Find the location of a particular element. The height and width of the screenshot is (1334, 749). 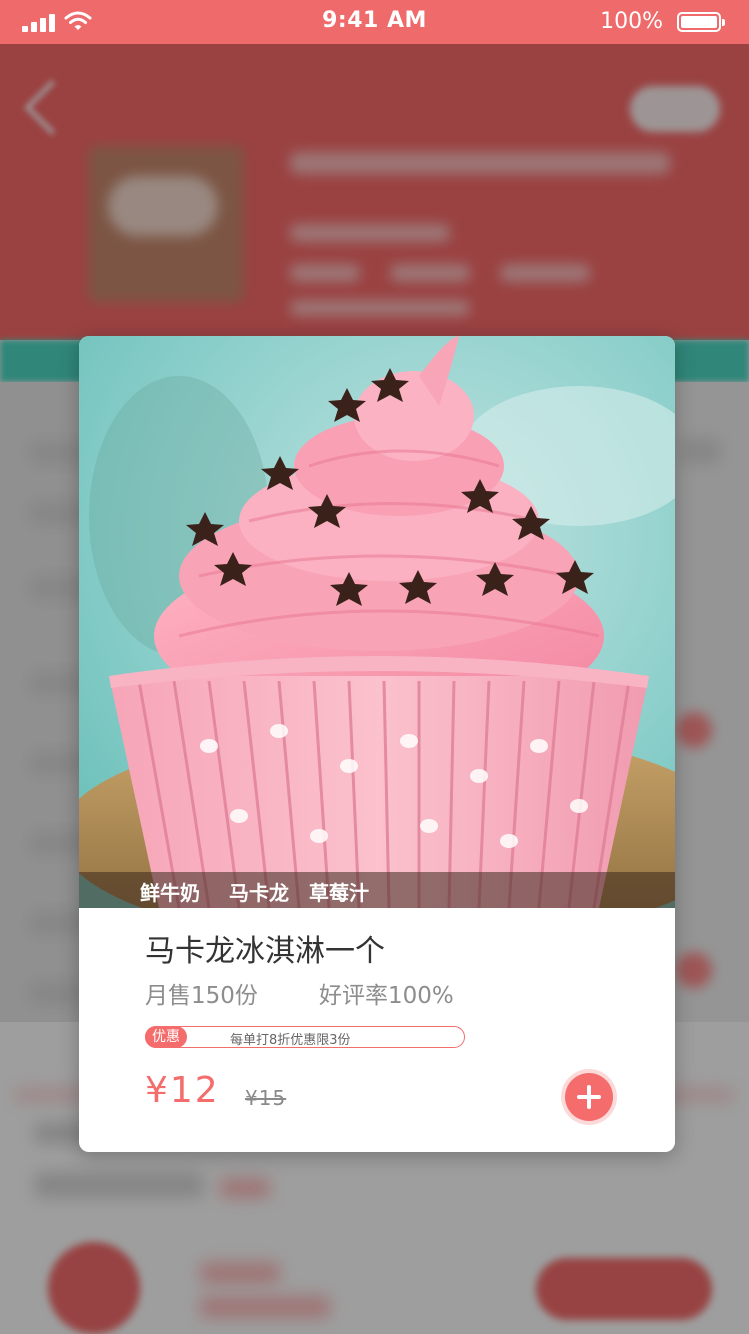

battery-icon is located at coordinates (701, 22).